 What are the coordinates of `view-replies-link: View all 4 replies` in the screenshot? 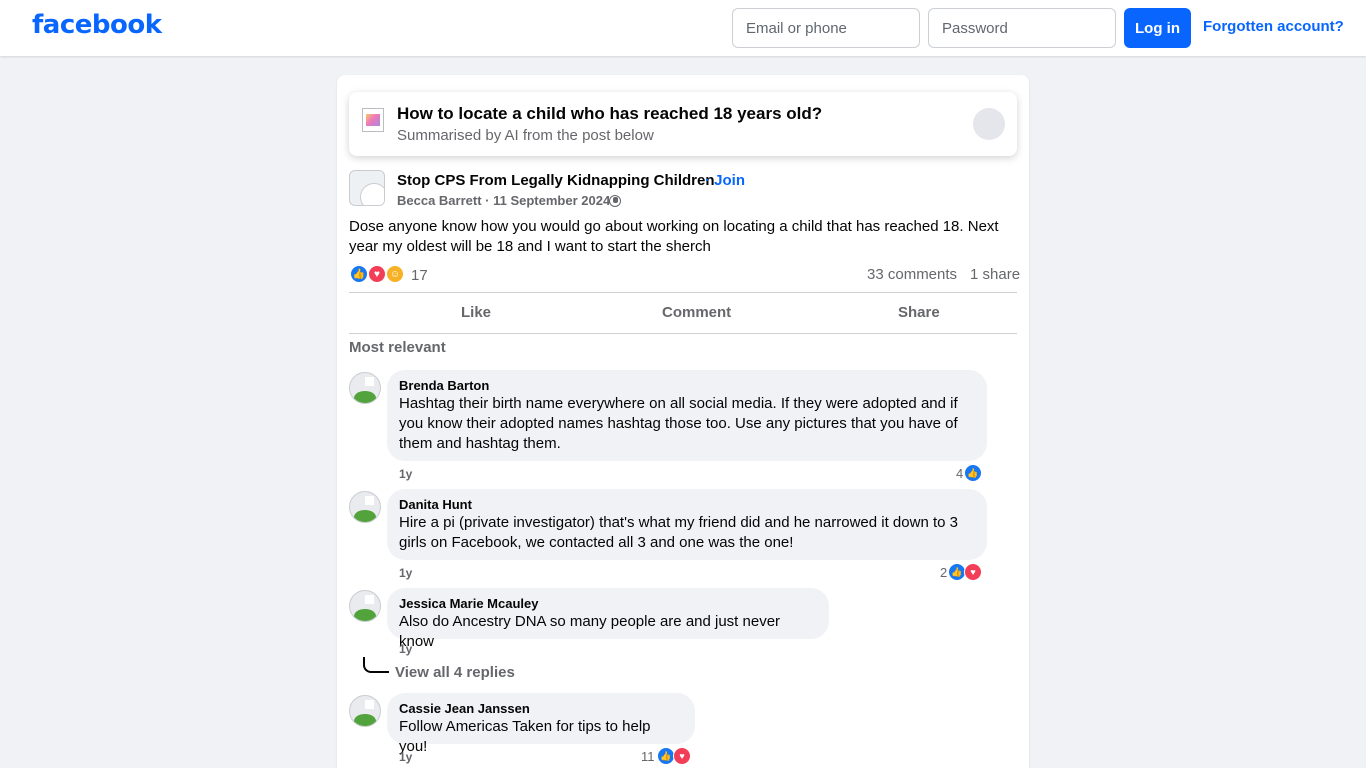 It's located at (455, 672).